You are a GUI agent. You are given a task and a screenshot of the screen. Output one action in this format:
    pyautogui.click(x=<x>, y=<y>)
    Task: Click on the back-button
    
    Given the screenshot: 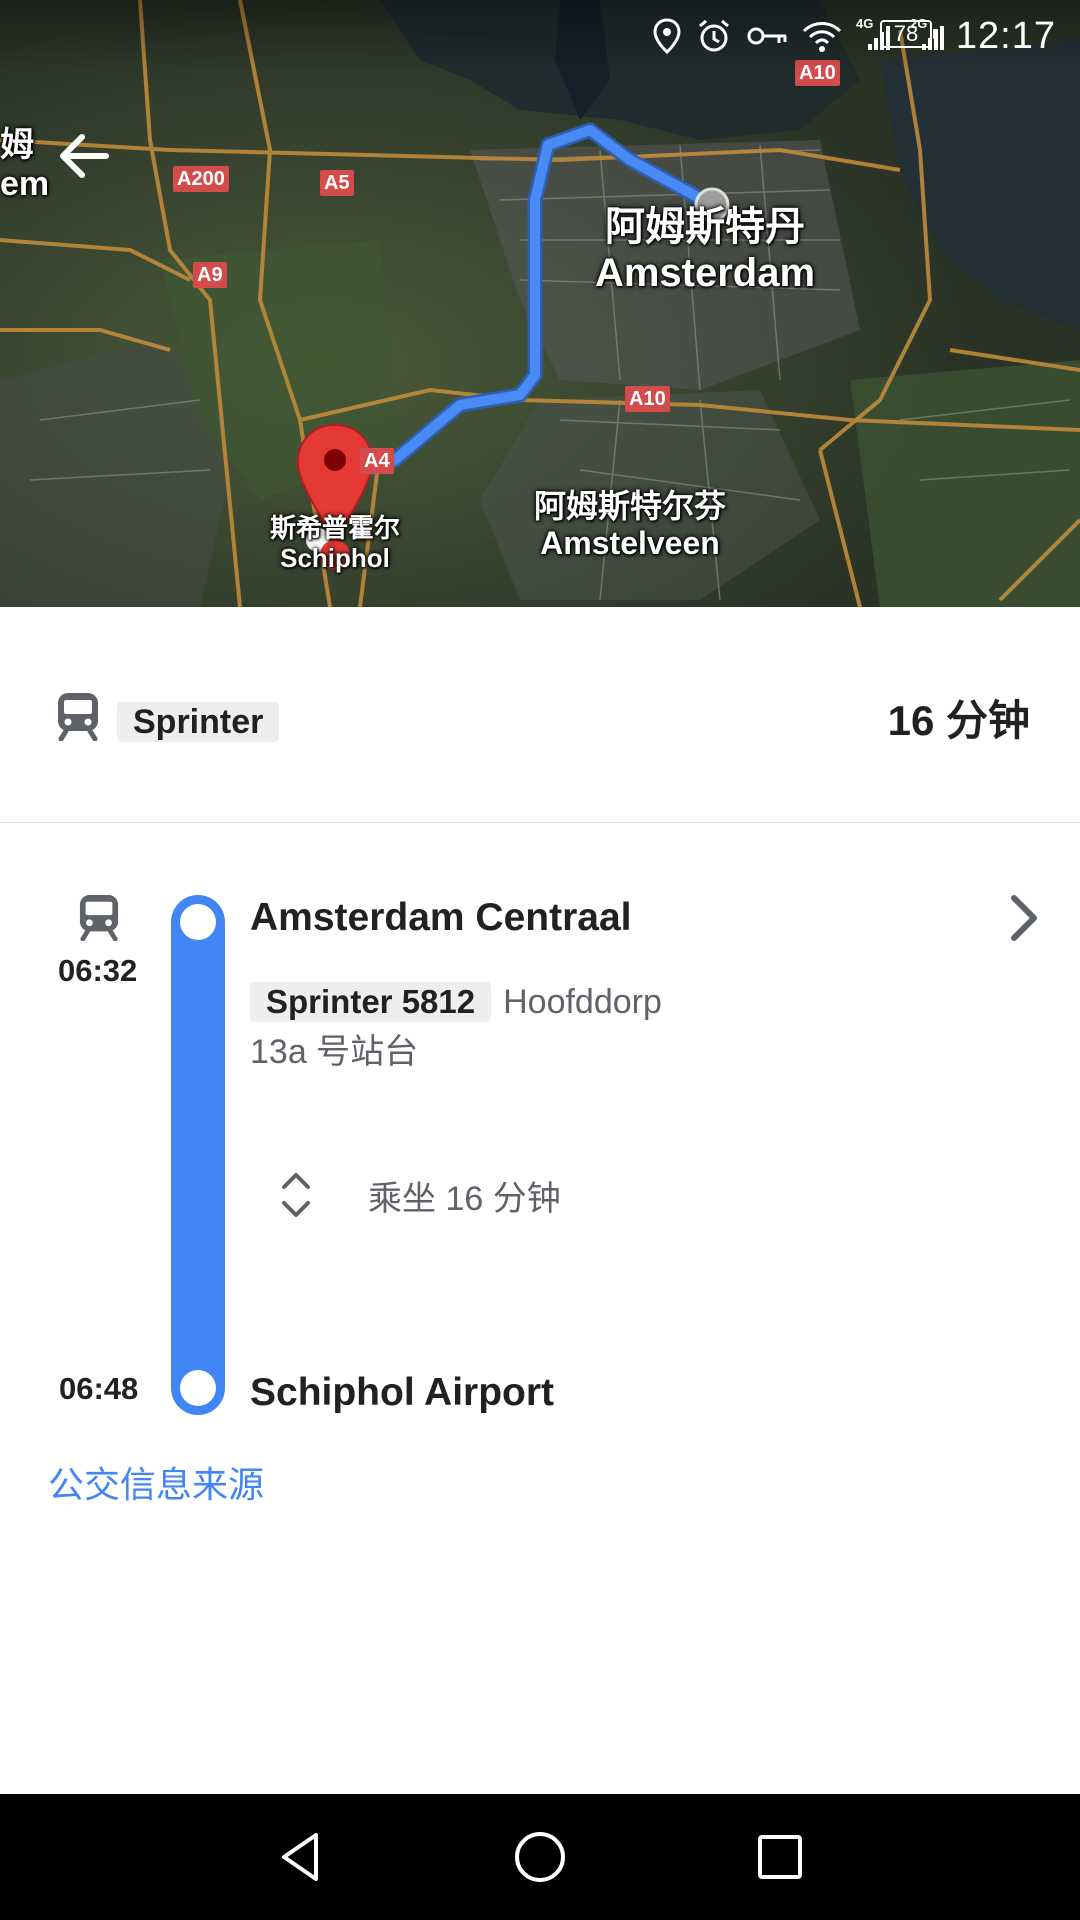 What is the action you would take?
    pyautogui.click(x=84, y=156)
    